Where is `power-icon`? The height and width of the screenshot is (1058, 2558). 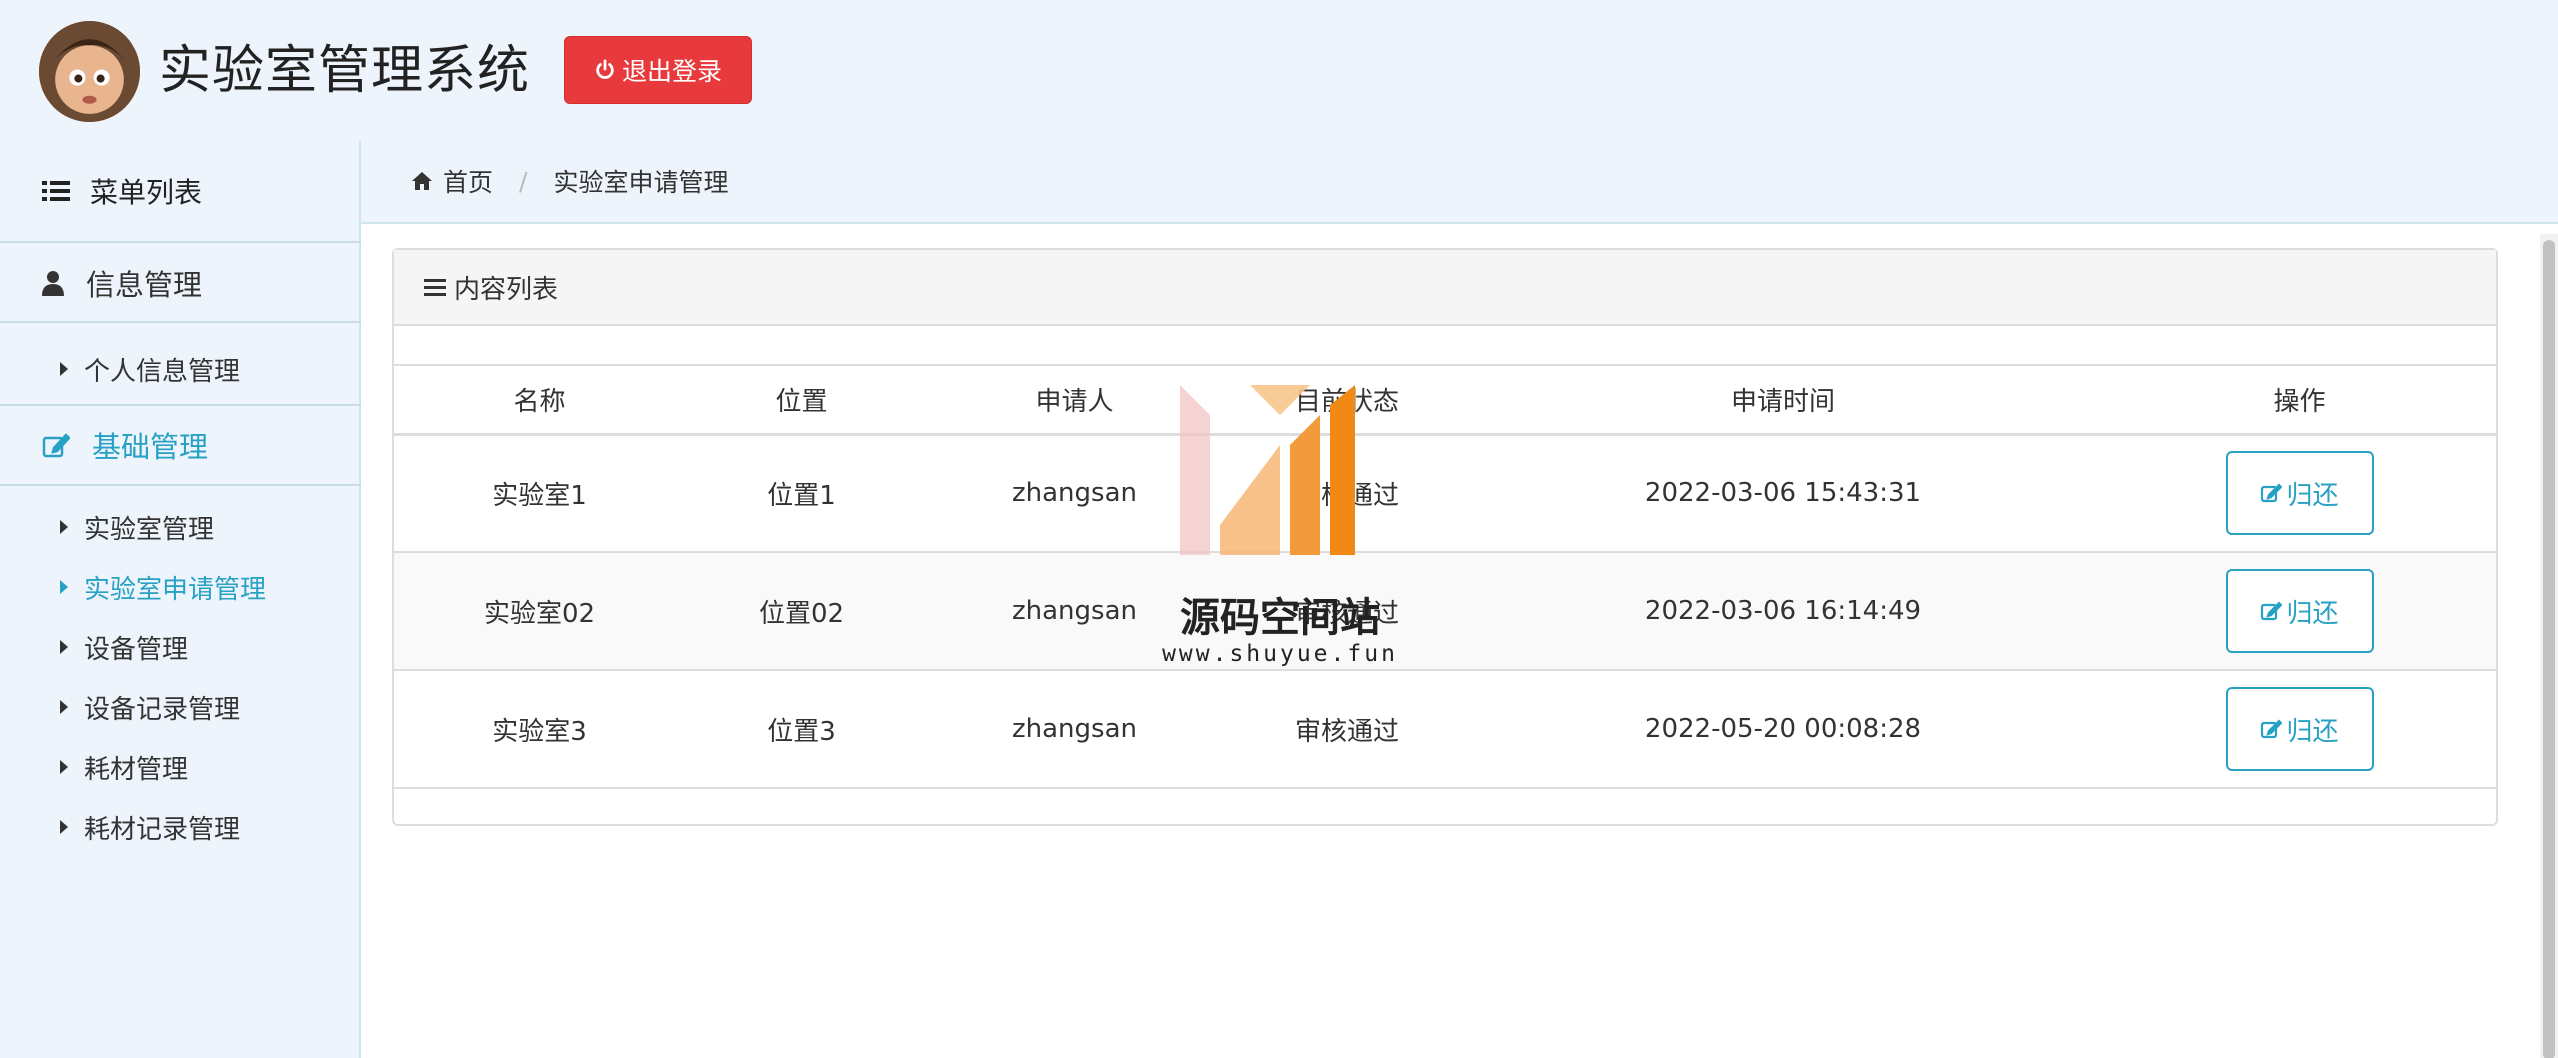
power-icon is located at coordinates (605, 69).